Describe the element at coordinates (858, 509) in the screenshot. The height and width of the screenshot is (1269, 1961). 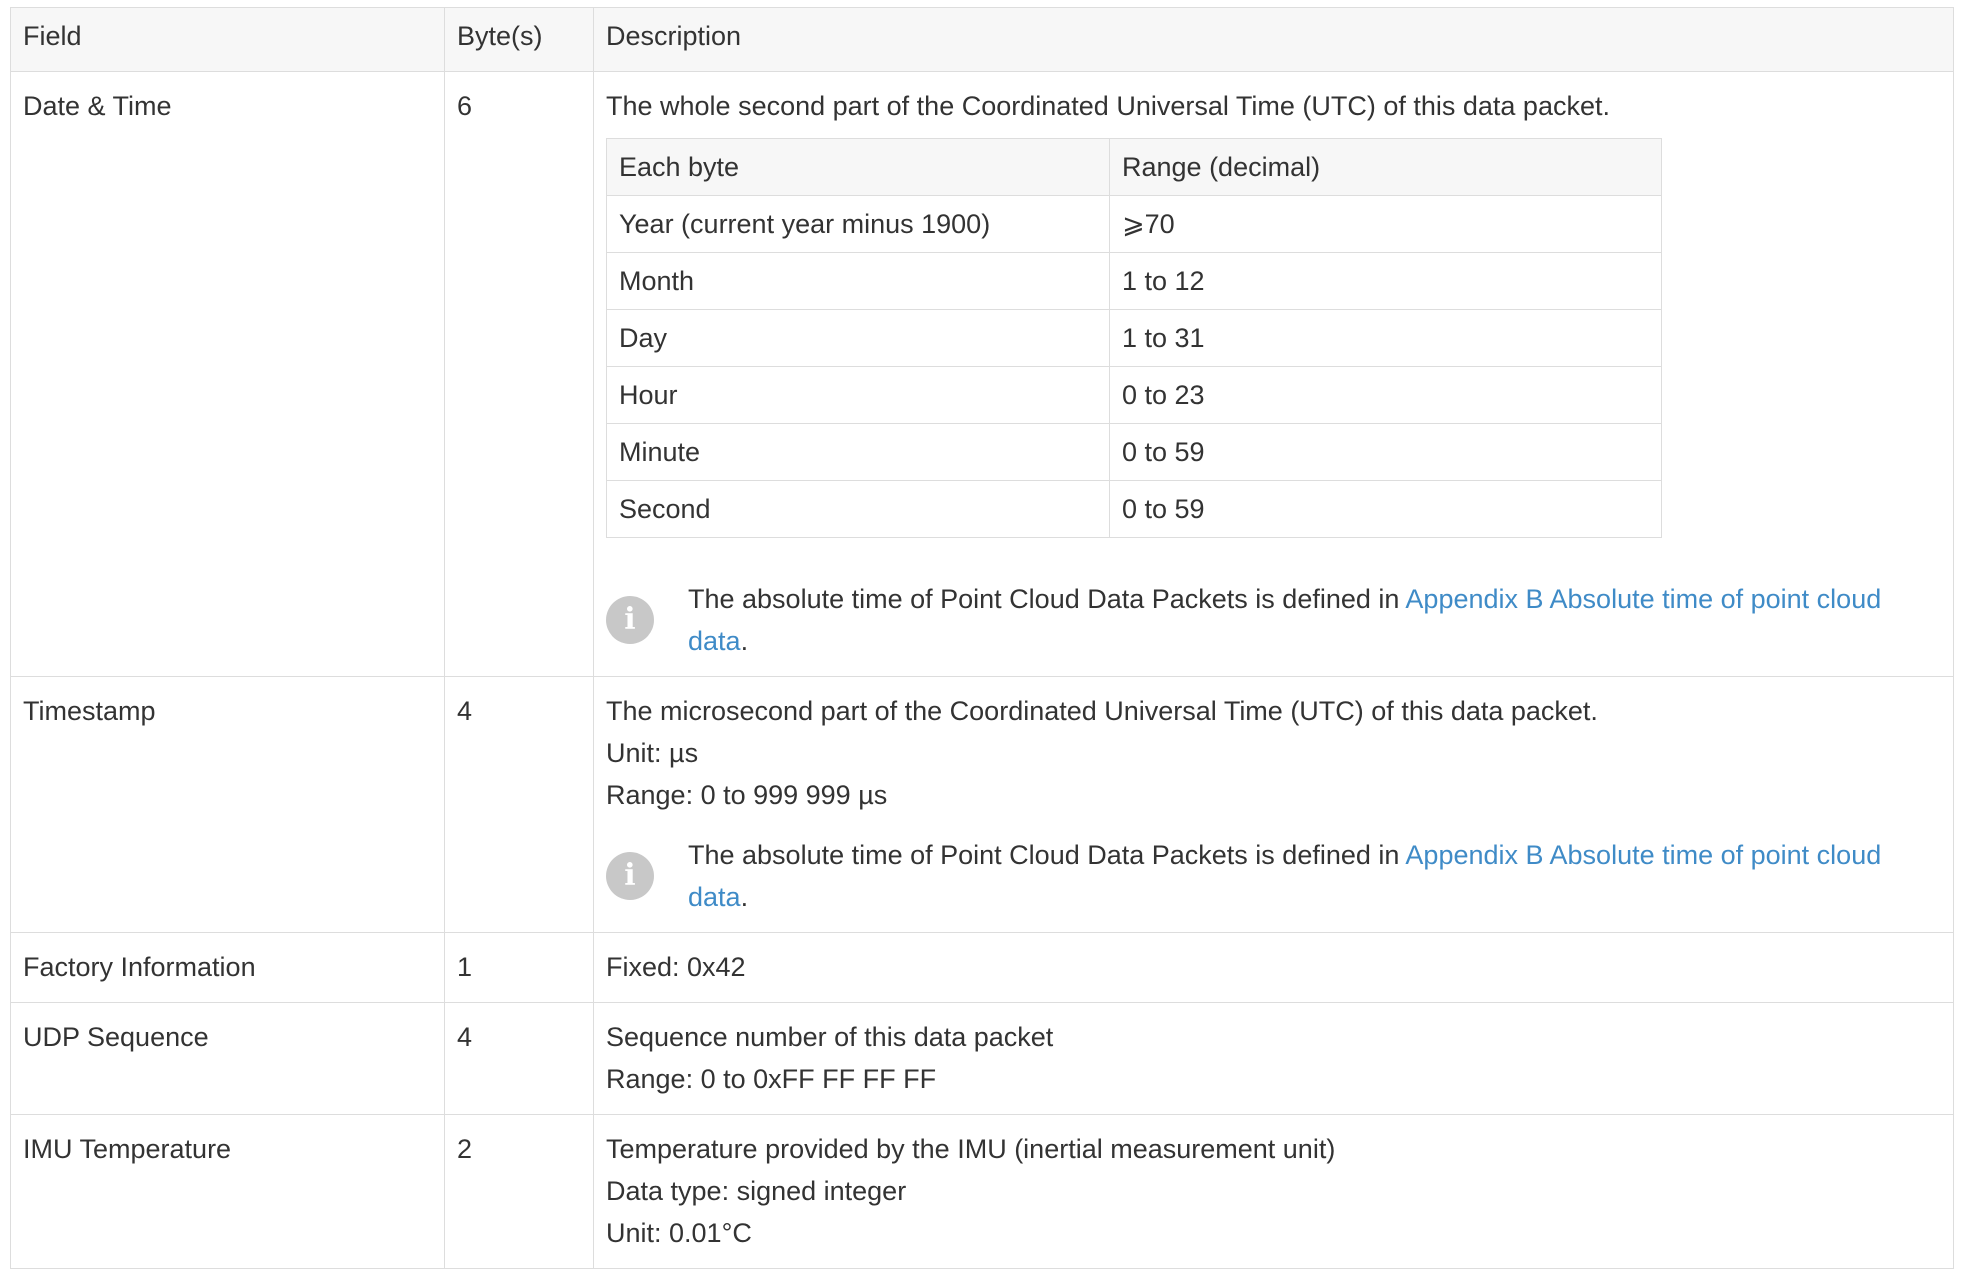
I see `subtable-byte-cell: Second` at that location.